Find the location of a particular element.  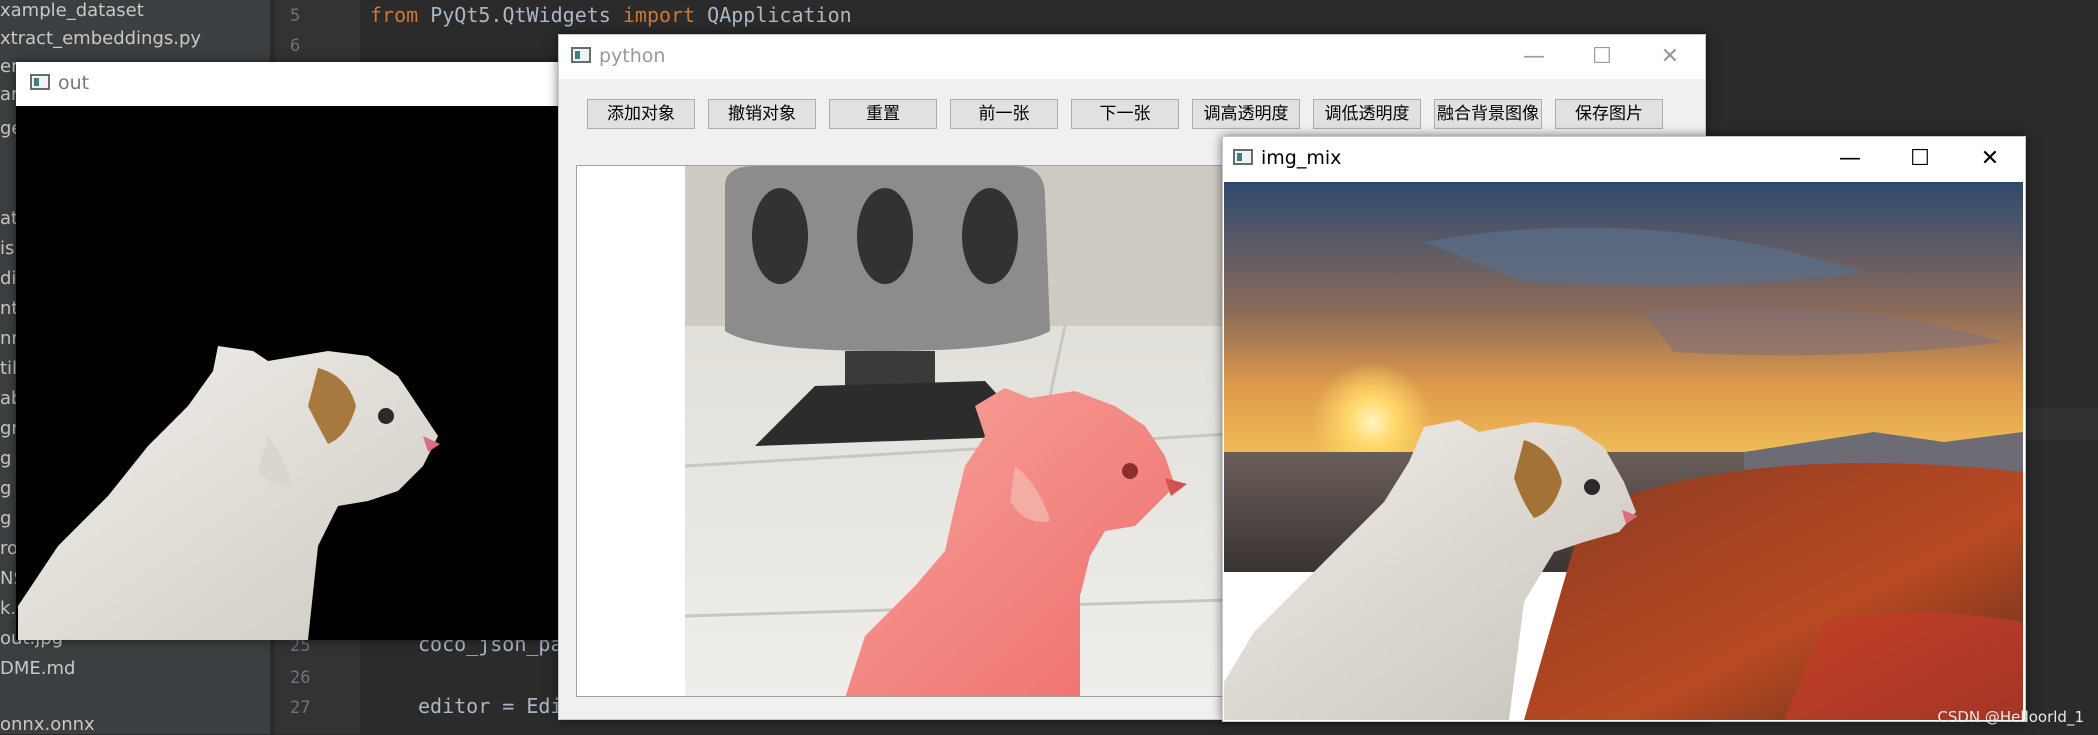

code-keyword: from is located at coordinates (394, 15).